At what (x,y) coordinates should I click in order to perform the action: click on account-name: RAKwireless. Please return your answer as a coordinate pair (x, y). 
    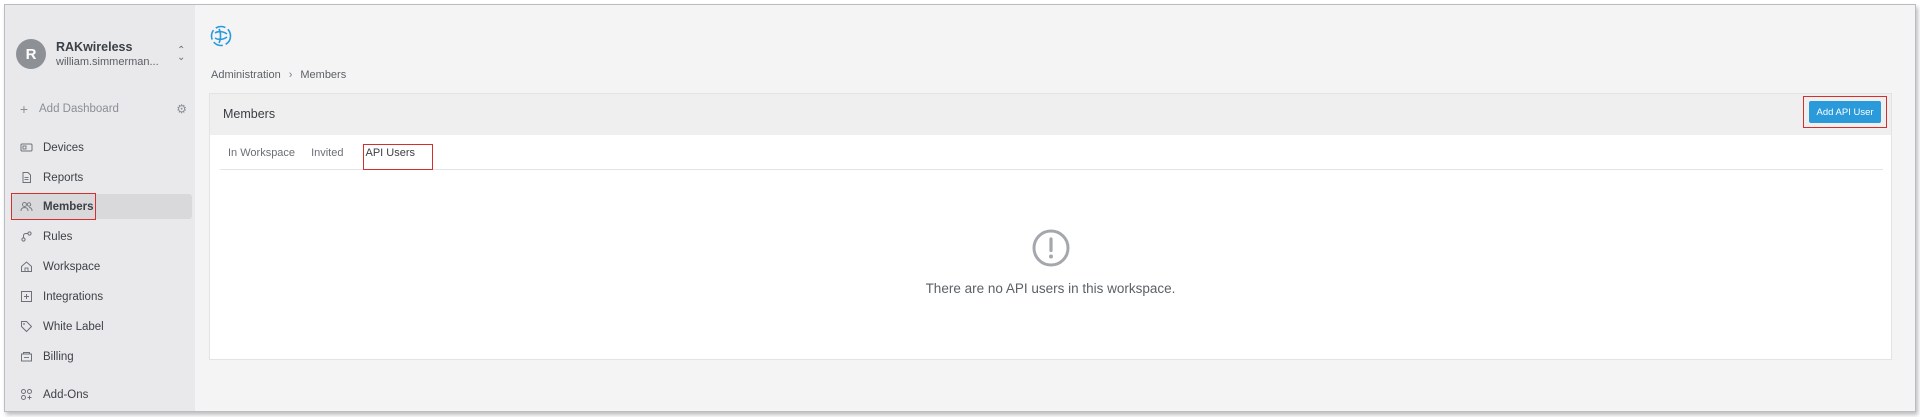
    Looking at the image, I should click on (94, 47).